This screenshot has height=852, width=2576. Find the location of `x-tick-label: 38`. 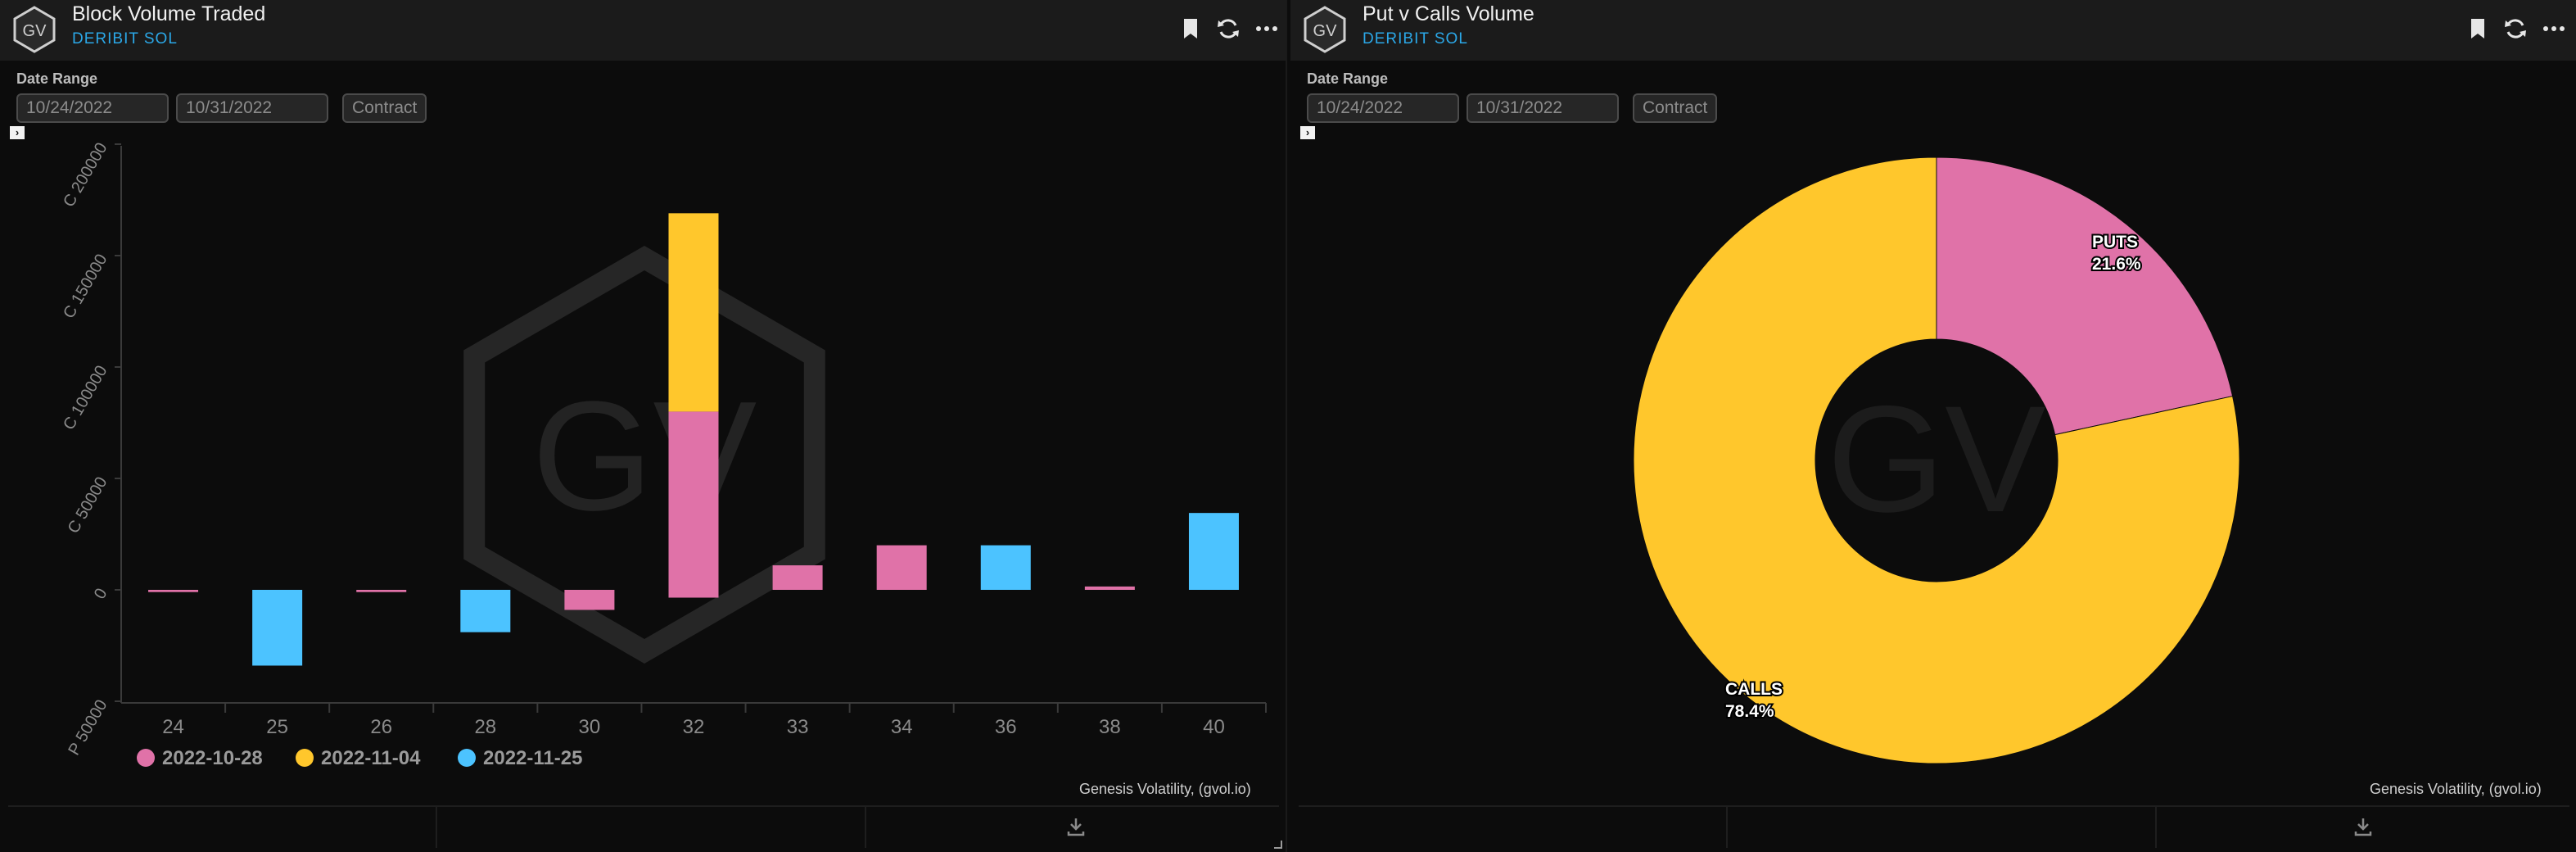

x-tick-label: 38 is located at coordinates (1110, 727).